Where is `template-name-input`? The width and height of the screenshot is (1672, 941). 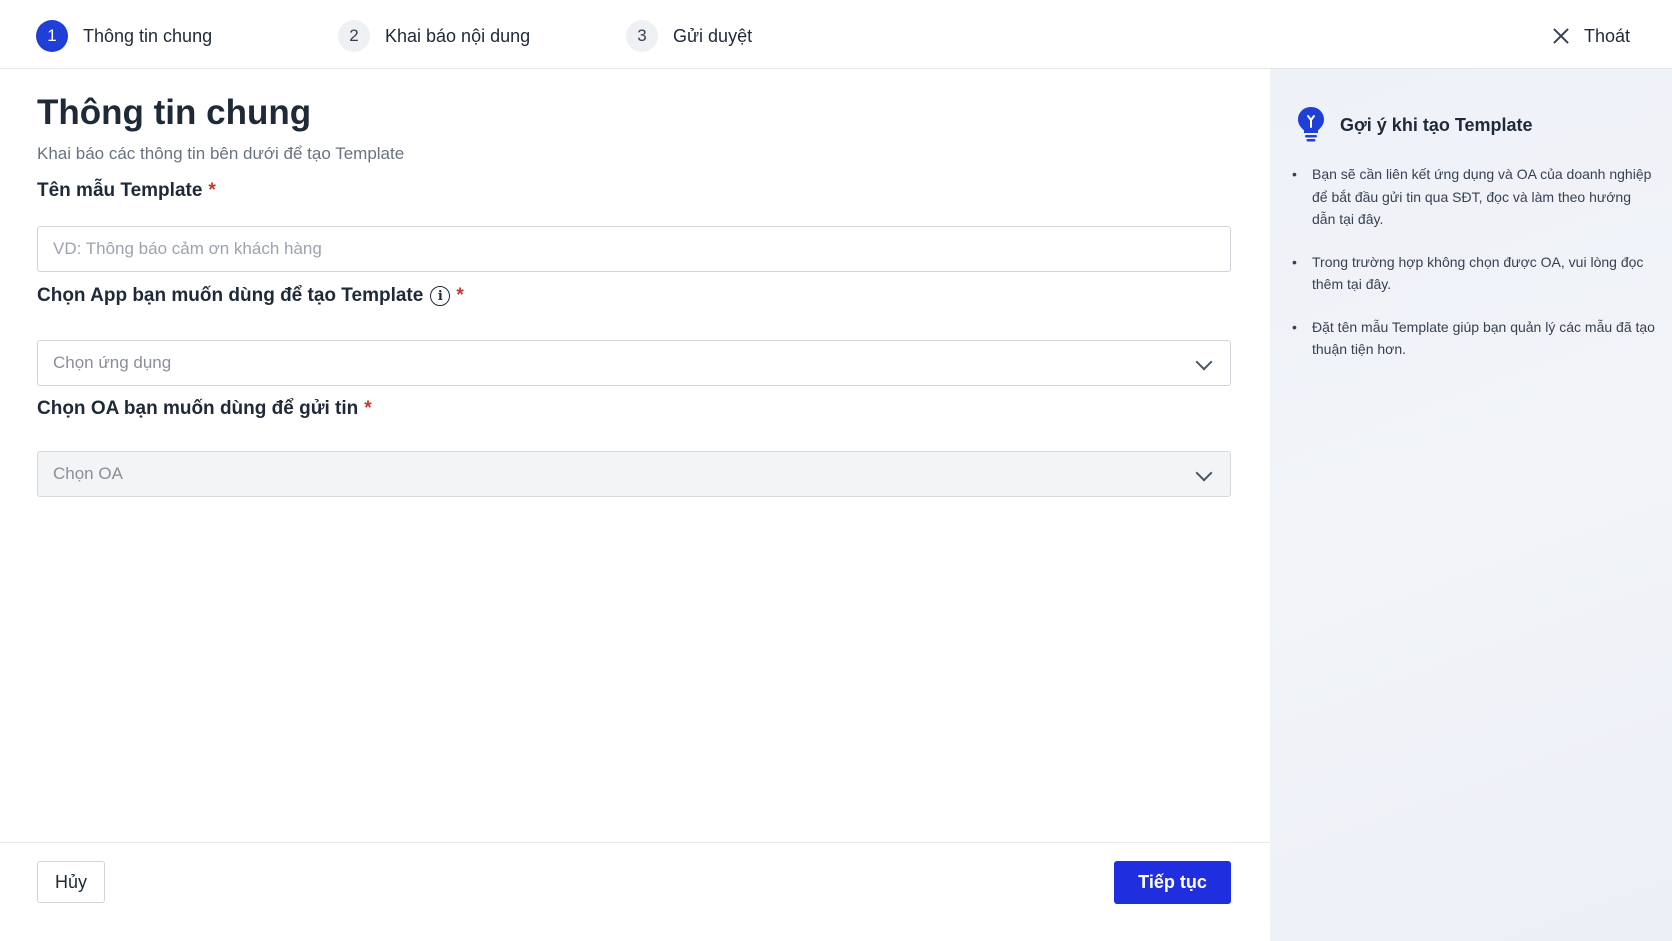 template-name-input is located at coordinates (634, 249).